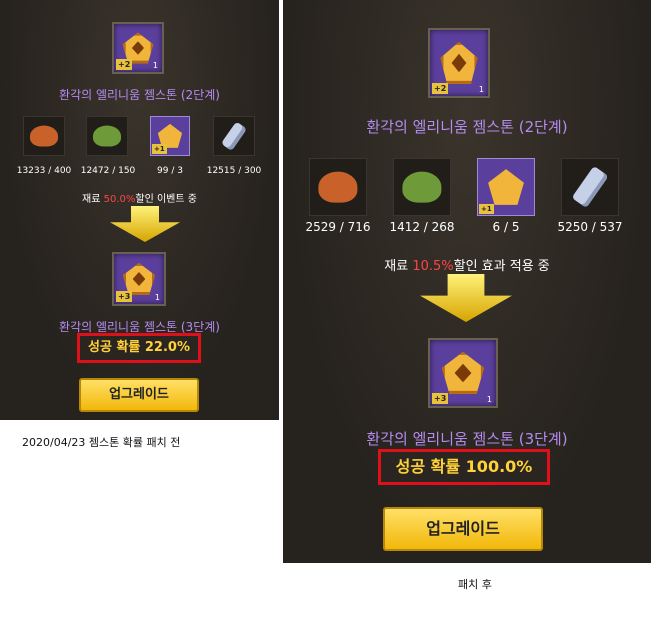 This screenshot has width=662, height=620. Describe the element at coordinates (506, 227) in the screenshot. I see `material-quantity: 6 / 5` at that location.